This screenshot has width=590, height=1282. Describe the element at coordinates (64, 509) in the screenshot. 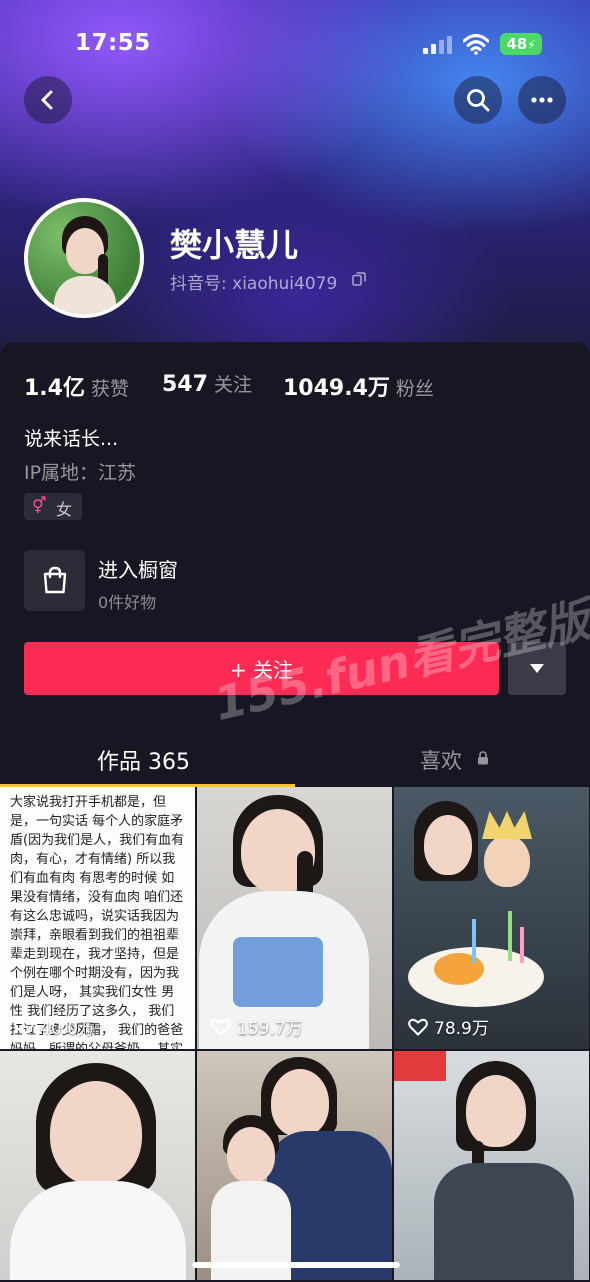

I see `gender-label: 女` at that location.